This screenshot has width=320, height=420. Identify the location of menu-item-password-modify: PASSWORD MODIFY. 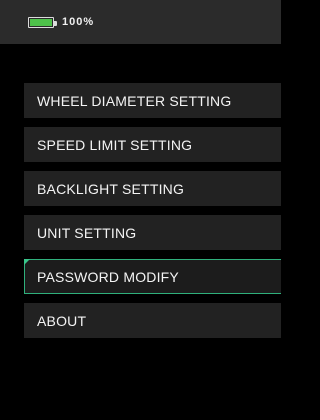
(152, 276).